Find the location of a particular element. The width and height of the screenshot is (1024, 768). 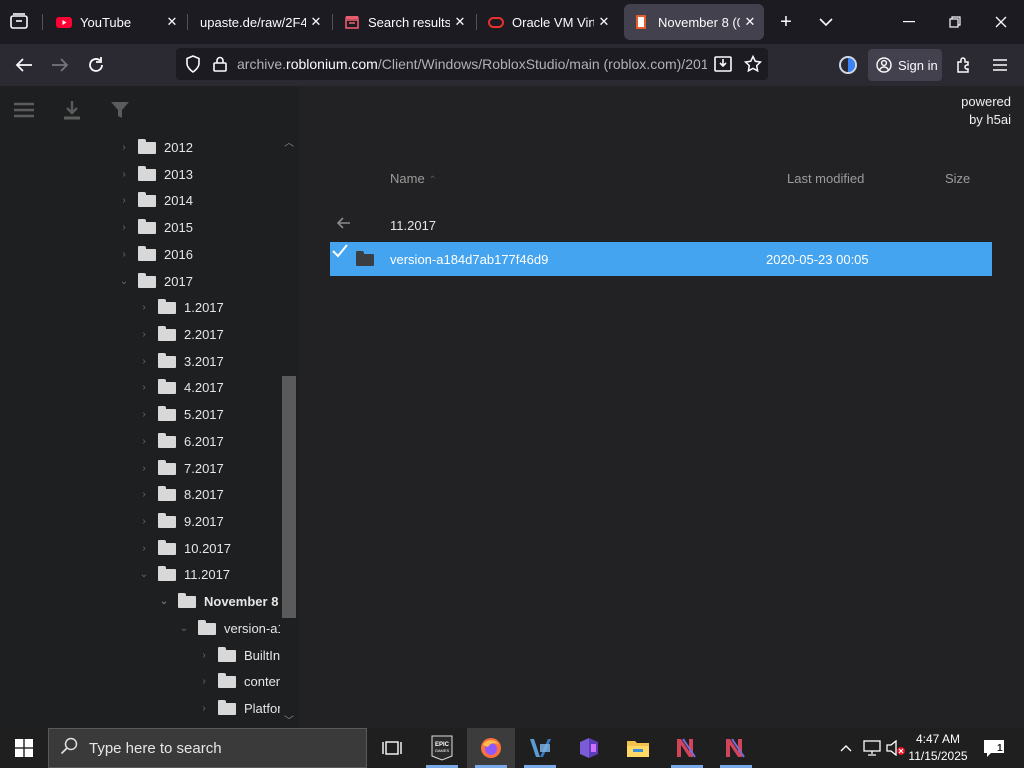

download-page-icon is located at coordinates (723, 64).